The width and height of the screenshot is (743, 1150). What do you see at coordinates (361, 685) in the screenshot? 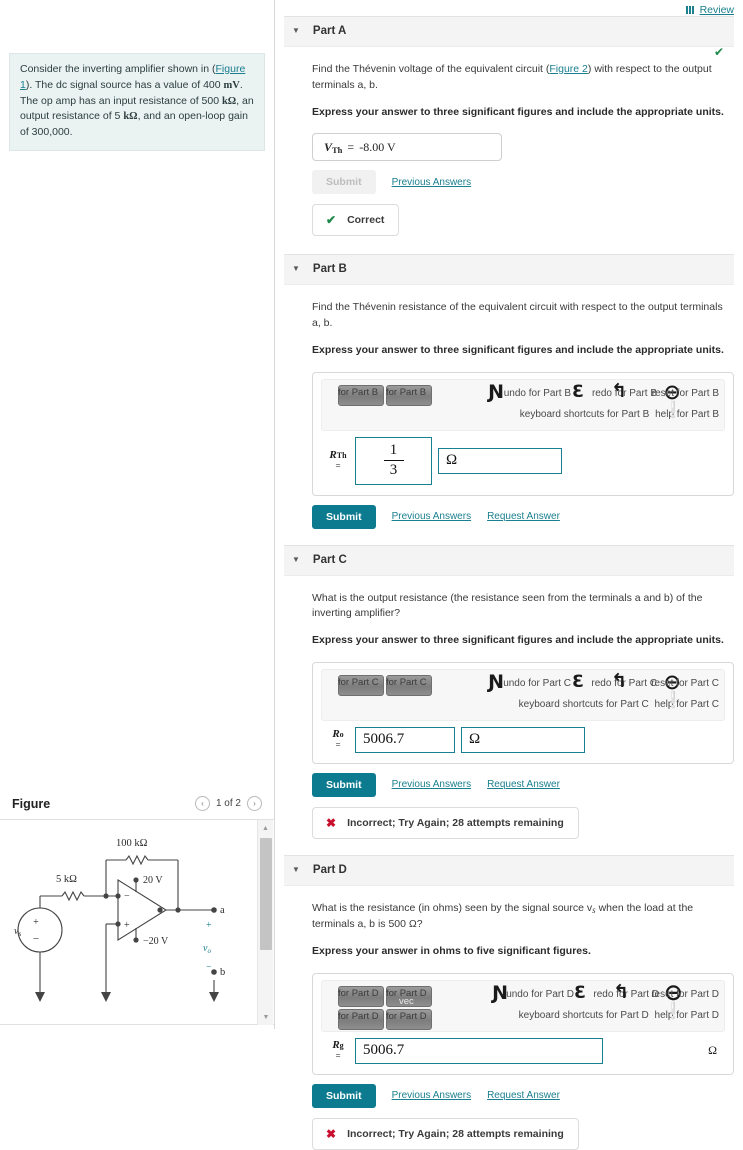
I see `template-button-1: for Part C` at bounding box center [361, 685].